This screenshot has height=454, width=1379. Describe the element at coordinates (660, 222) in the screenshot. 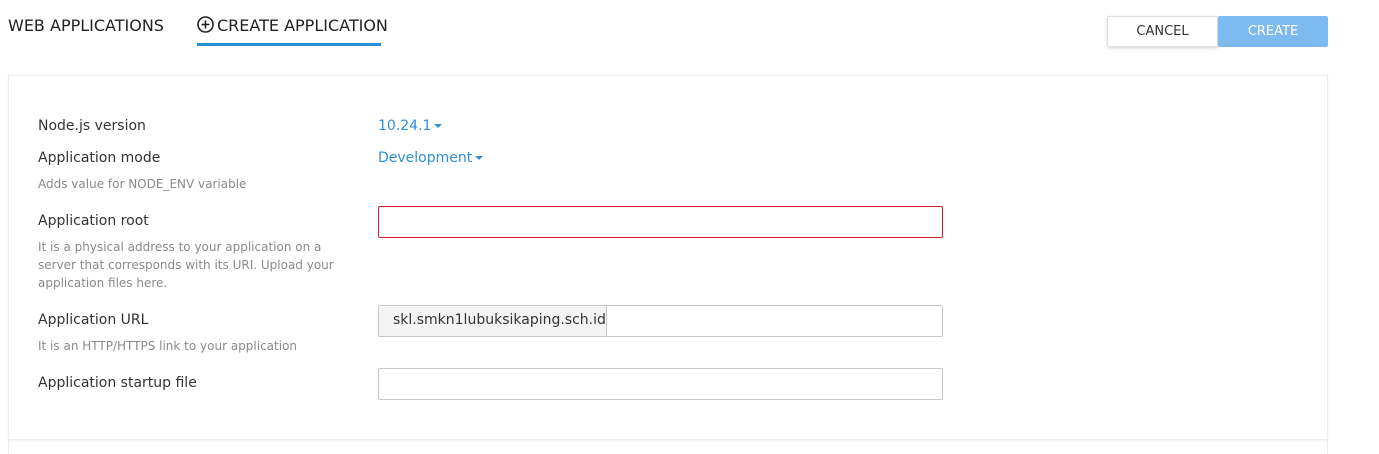

I see `application-root-input` at that location.